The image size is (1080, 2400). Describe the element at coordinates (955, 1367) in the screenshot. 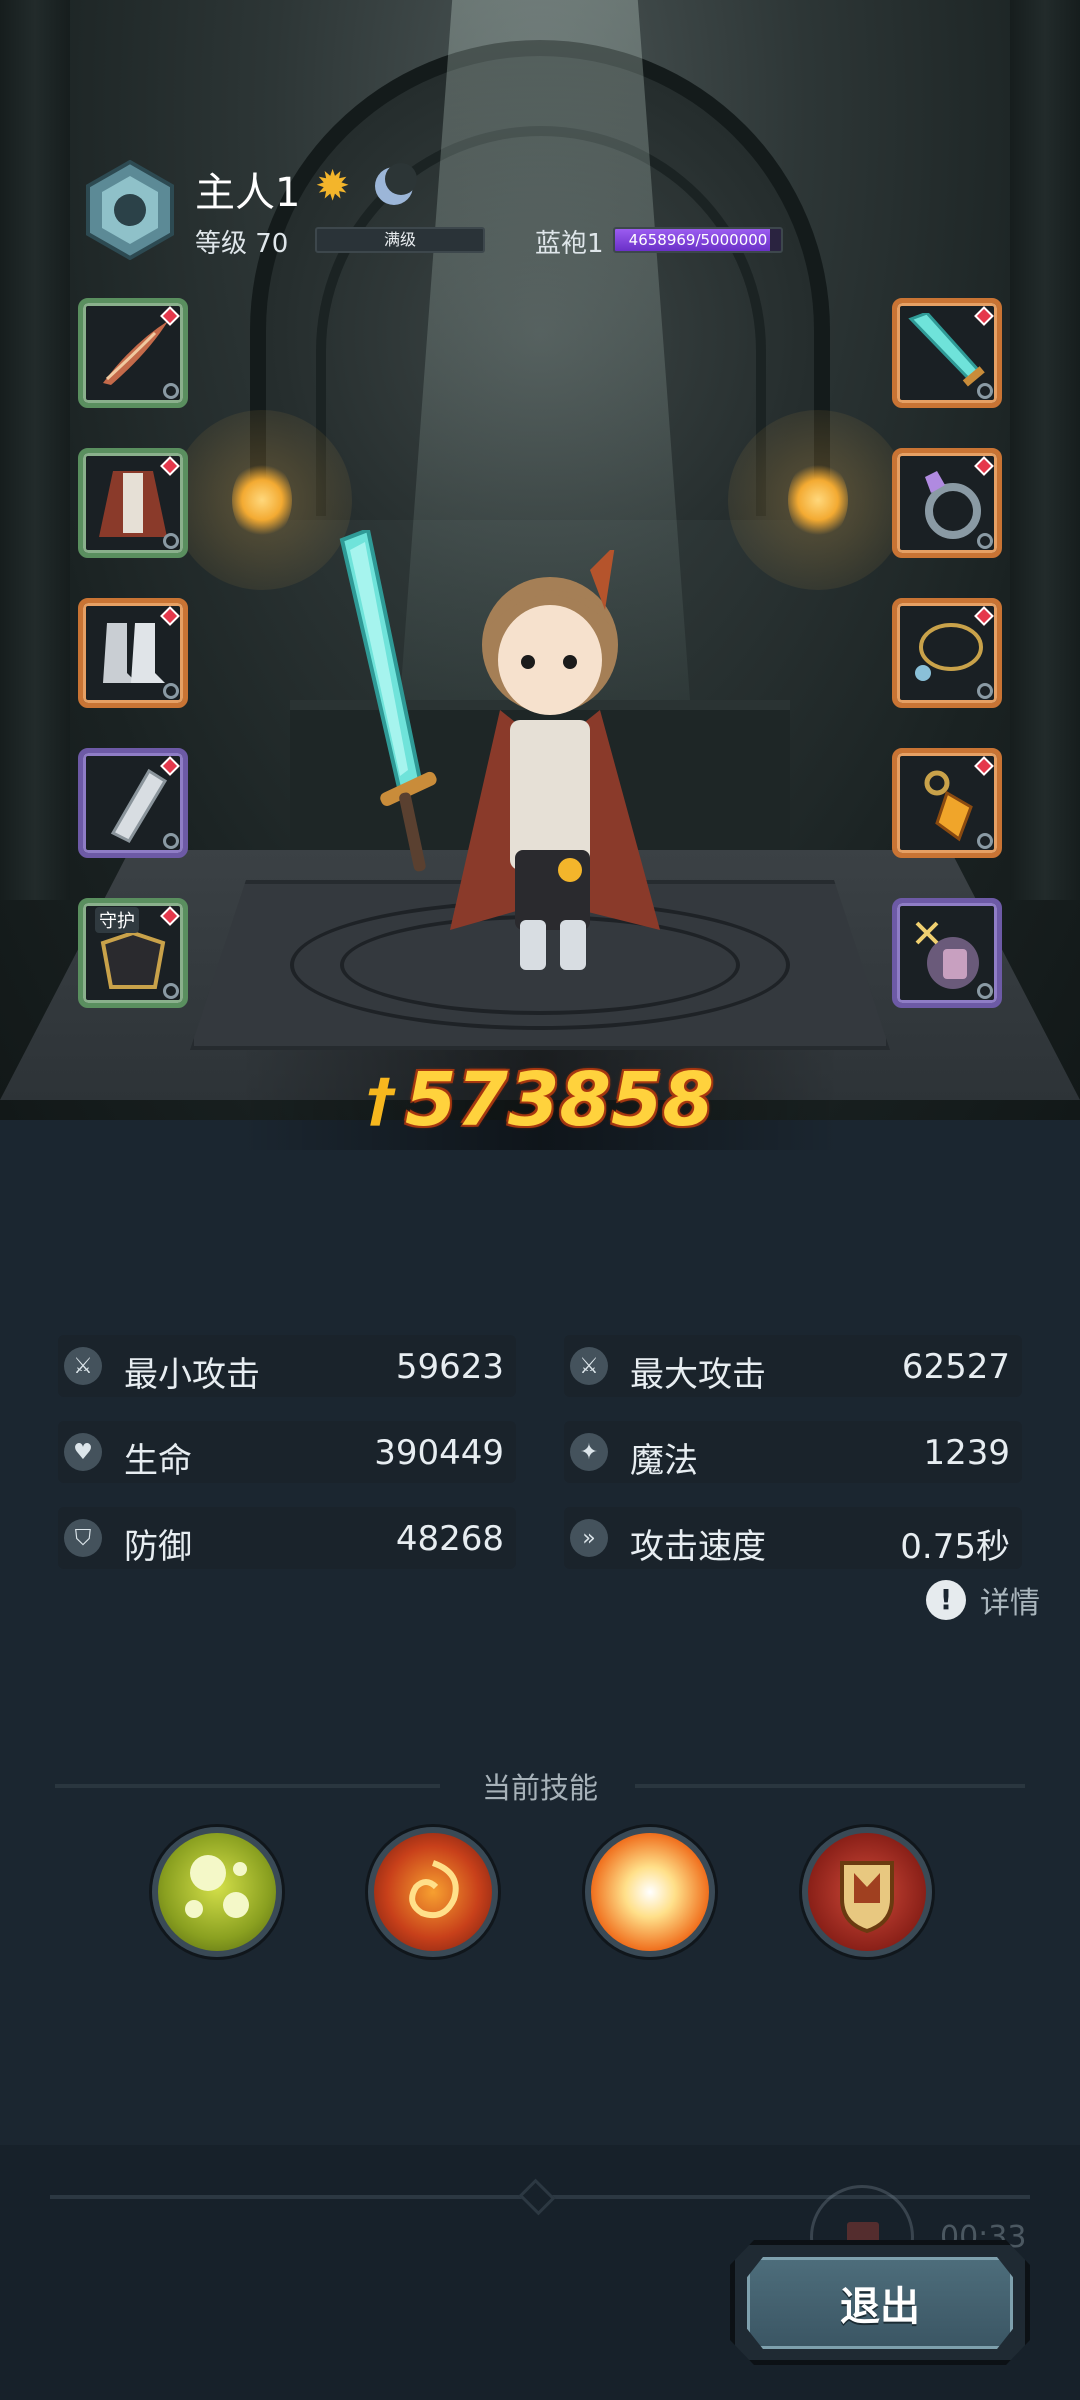

I see `stat-value: 62527` at that location.